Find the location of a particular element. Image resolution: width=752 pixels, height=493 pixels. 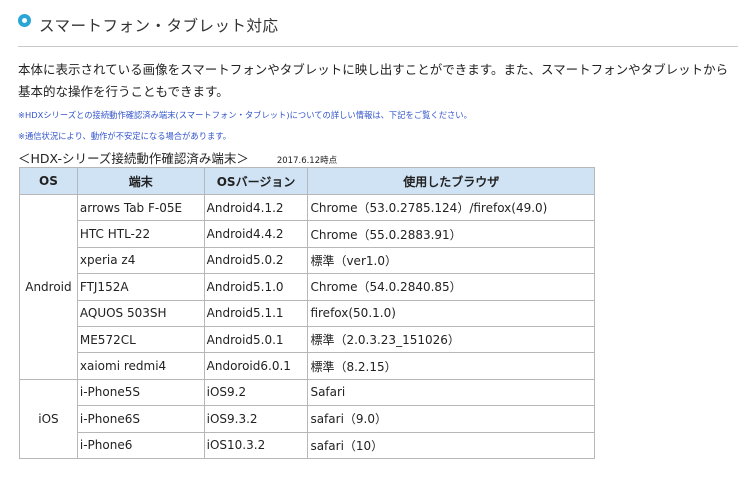

column-header-browser: 使用したブラウザ is located at coordinates (451, 181).